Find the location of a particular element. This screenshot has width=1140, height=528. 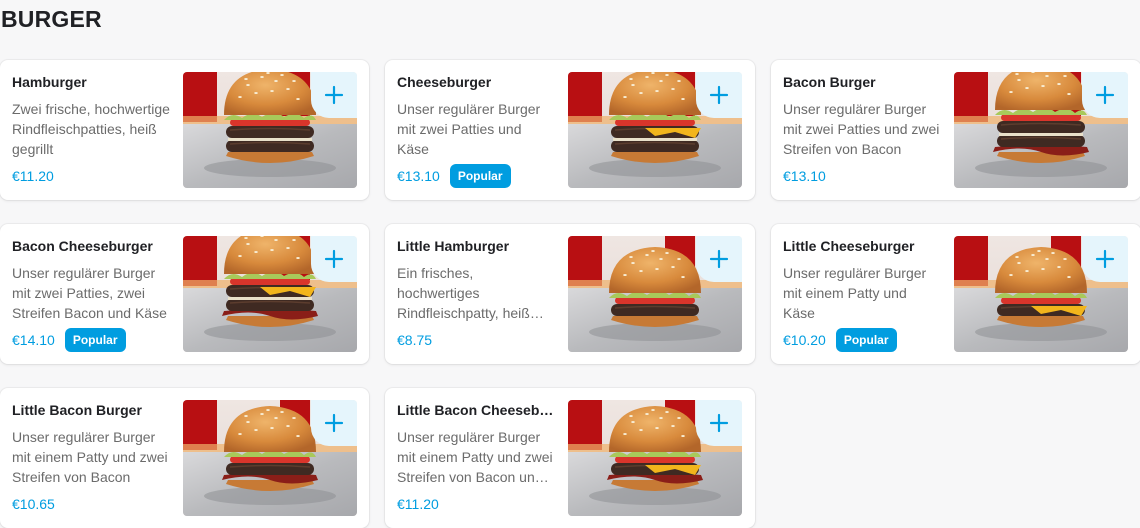

menu-item-price: €13.10 is located at coordinates (804, 176).